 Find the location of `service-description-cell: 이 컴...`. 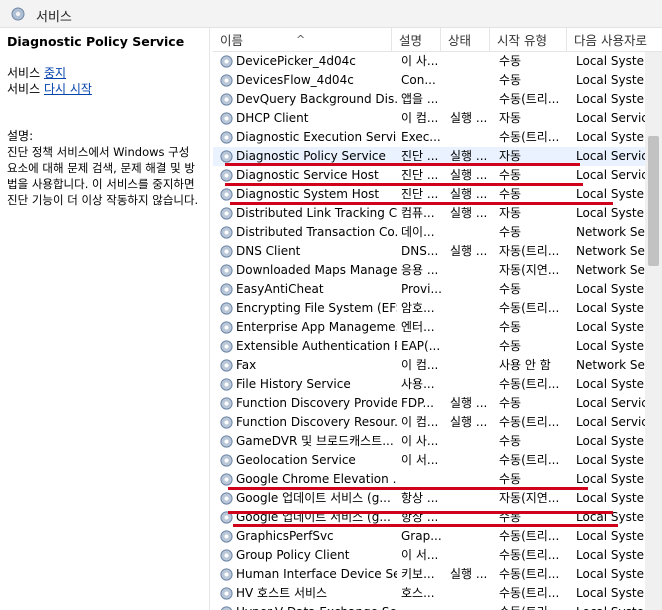

service-description-cell: 이 컴... is located at coordinates (420, 365).